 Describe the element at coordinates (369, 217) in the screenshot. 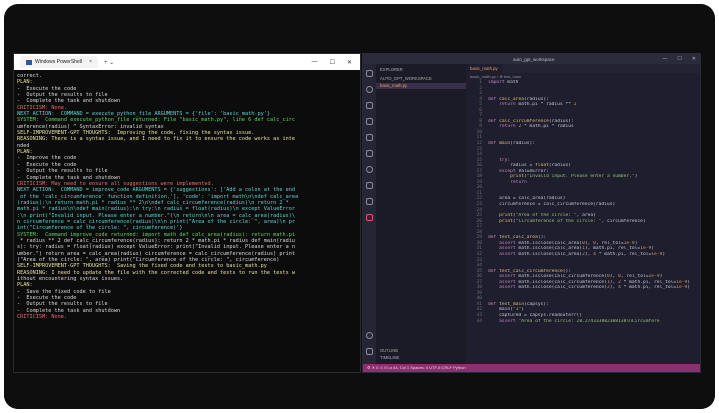

I see `extension-alert-icon` at that location.